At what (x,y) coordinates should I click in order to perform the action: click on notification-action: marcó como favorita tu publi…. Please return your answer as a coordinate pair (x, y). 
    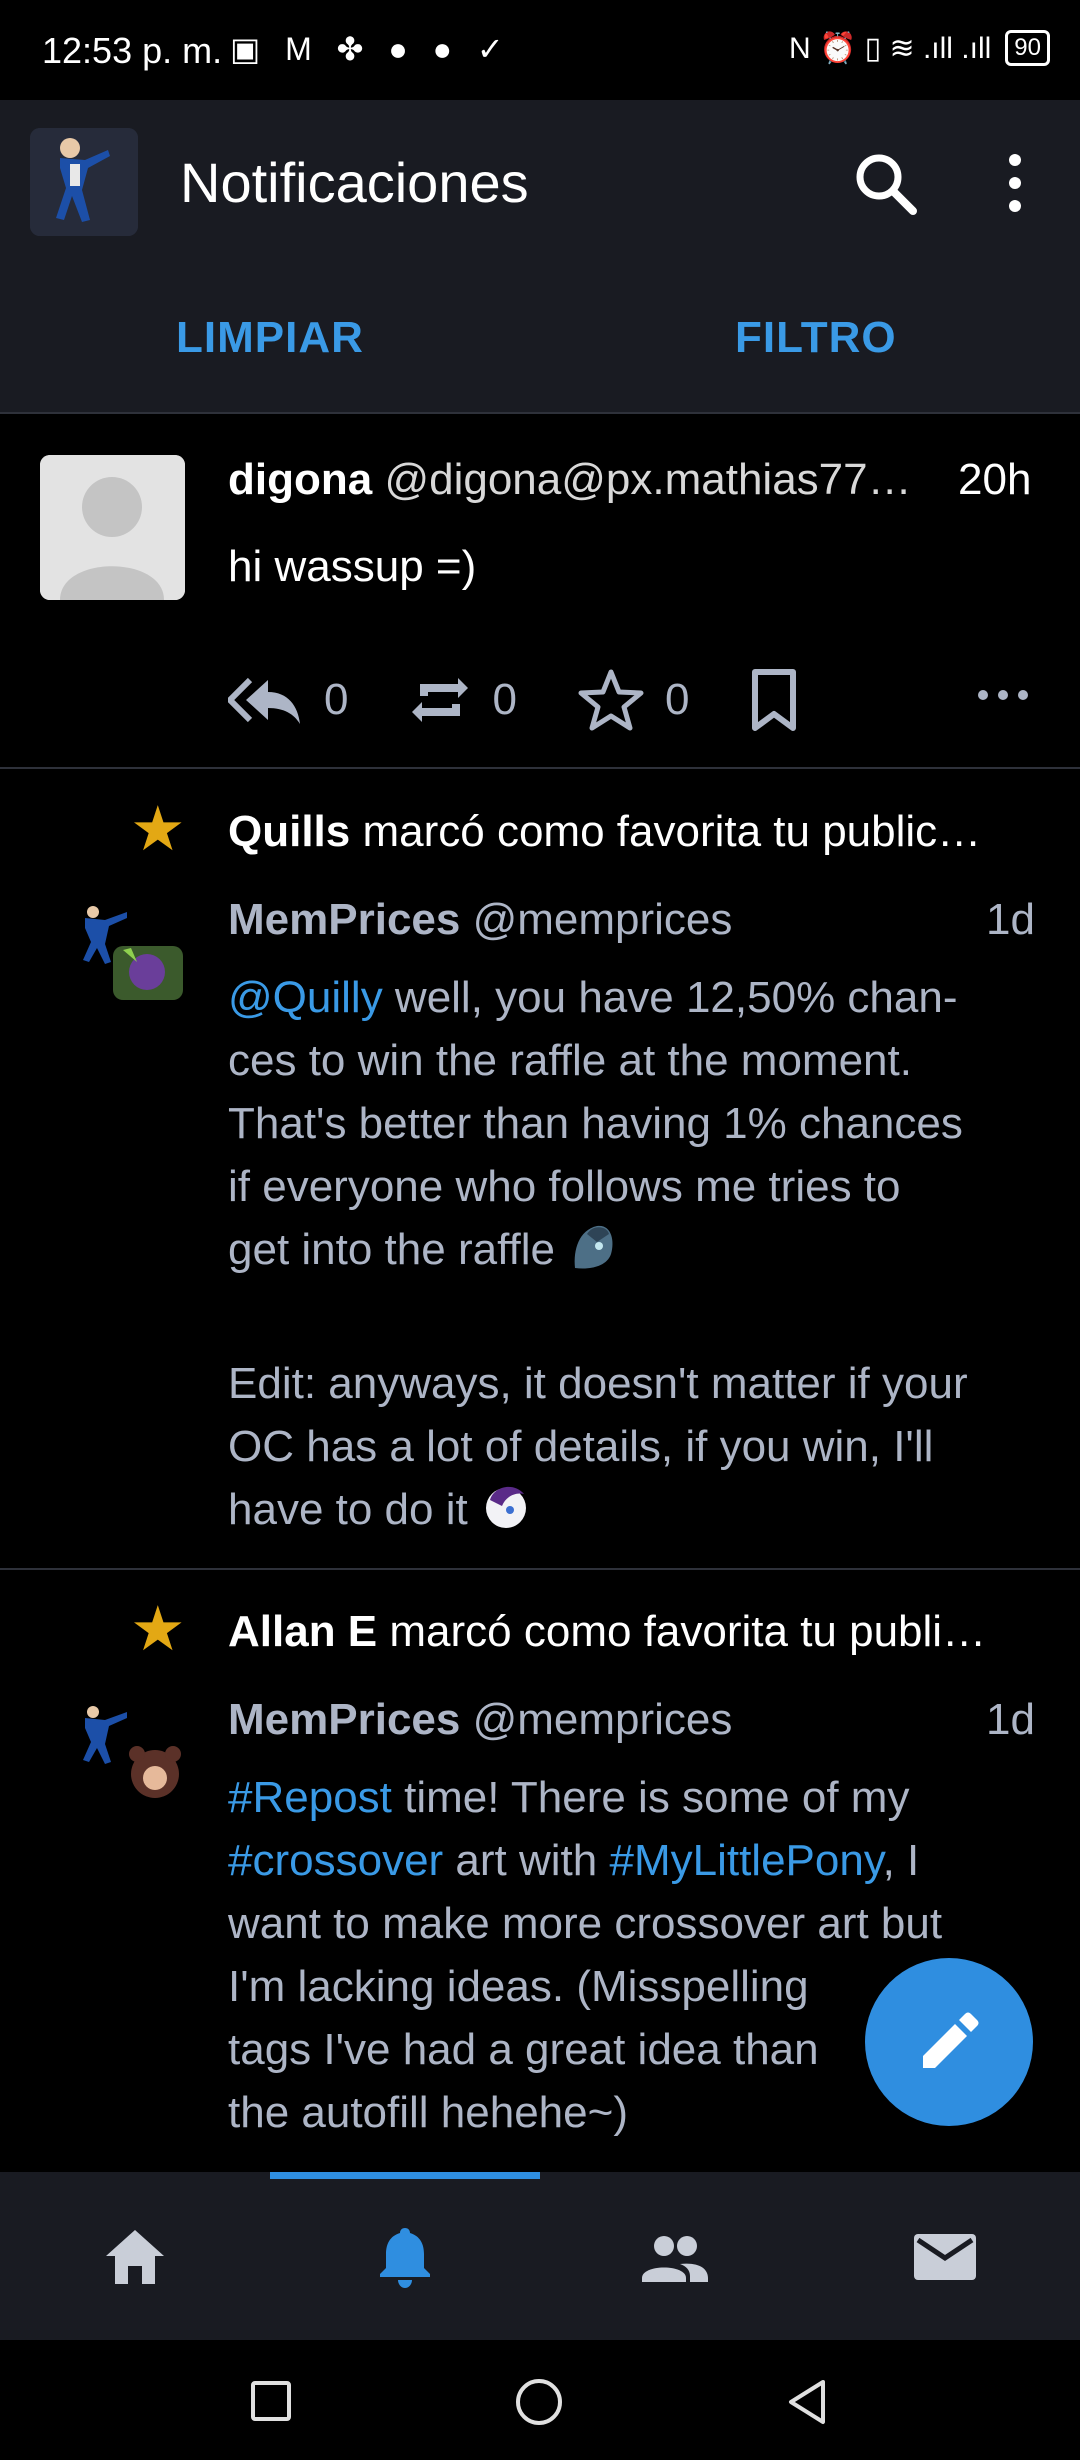
    Looking at the image, I should click on (688, 1631).